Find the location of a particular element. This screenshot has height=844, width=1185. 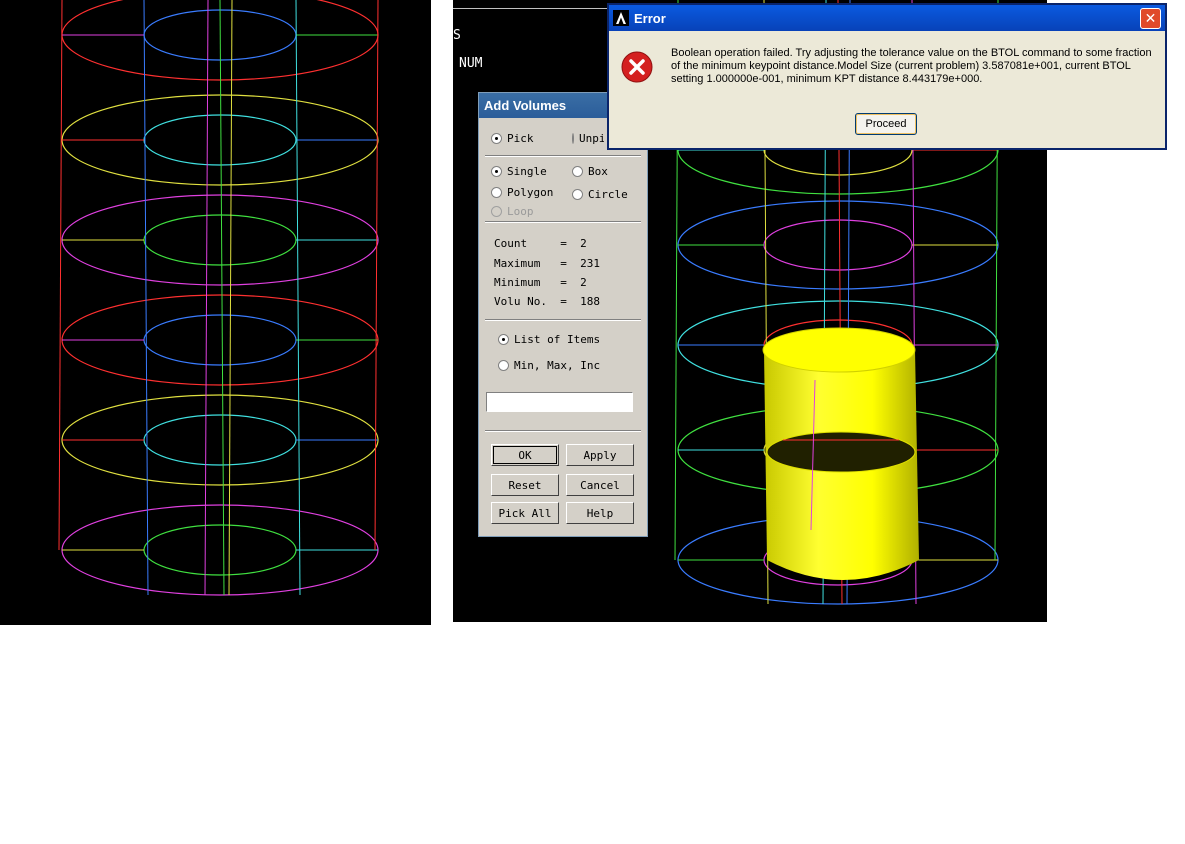

single-label: Single is located at coordinates (527, 171).